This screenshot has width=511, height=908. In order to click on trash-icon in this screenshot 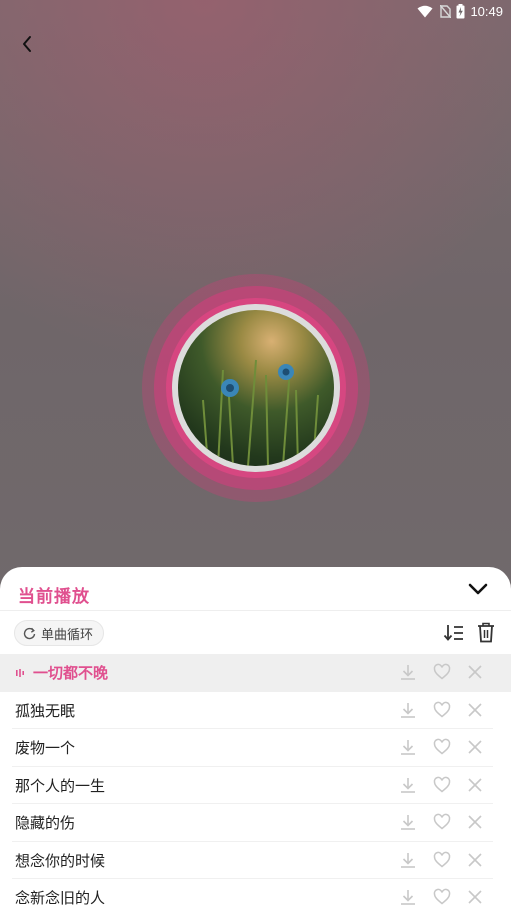, I will do `click(486, 632)`.